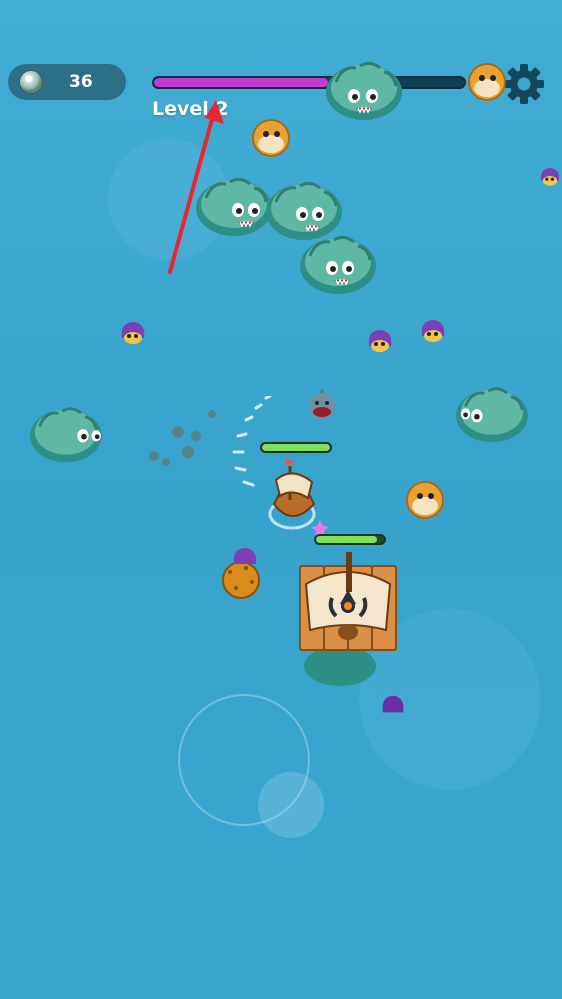 This screenshot has height=999, width=562. I want to click on ink-splatter, so click(182, 438).